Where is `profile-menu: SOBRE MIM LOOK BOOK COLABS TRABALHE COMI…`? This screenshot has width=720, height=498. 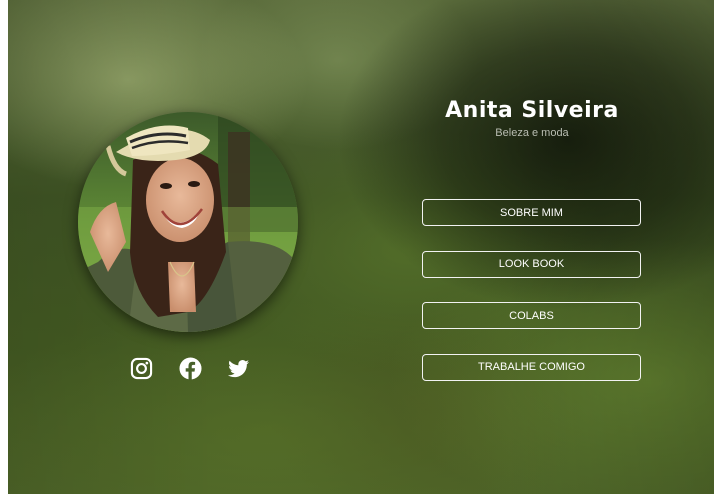 profile-menu: SOBRE MIM LOOK BOOK COLABS TRABALHE COMI… is located at coordinates (532, 302).